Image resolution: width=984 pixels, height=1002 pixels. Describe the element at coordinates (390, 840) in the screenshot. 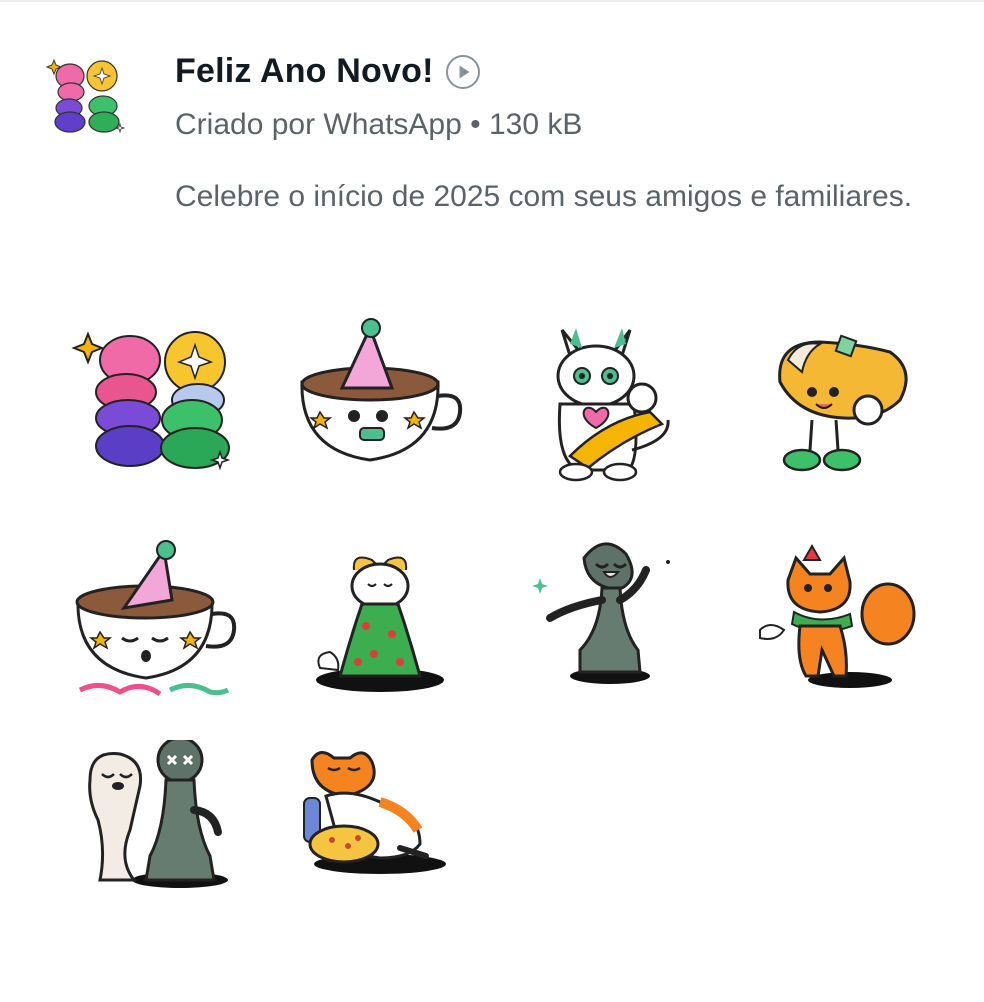

I see `cat-pizza-sticker` at that location.